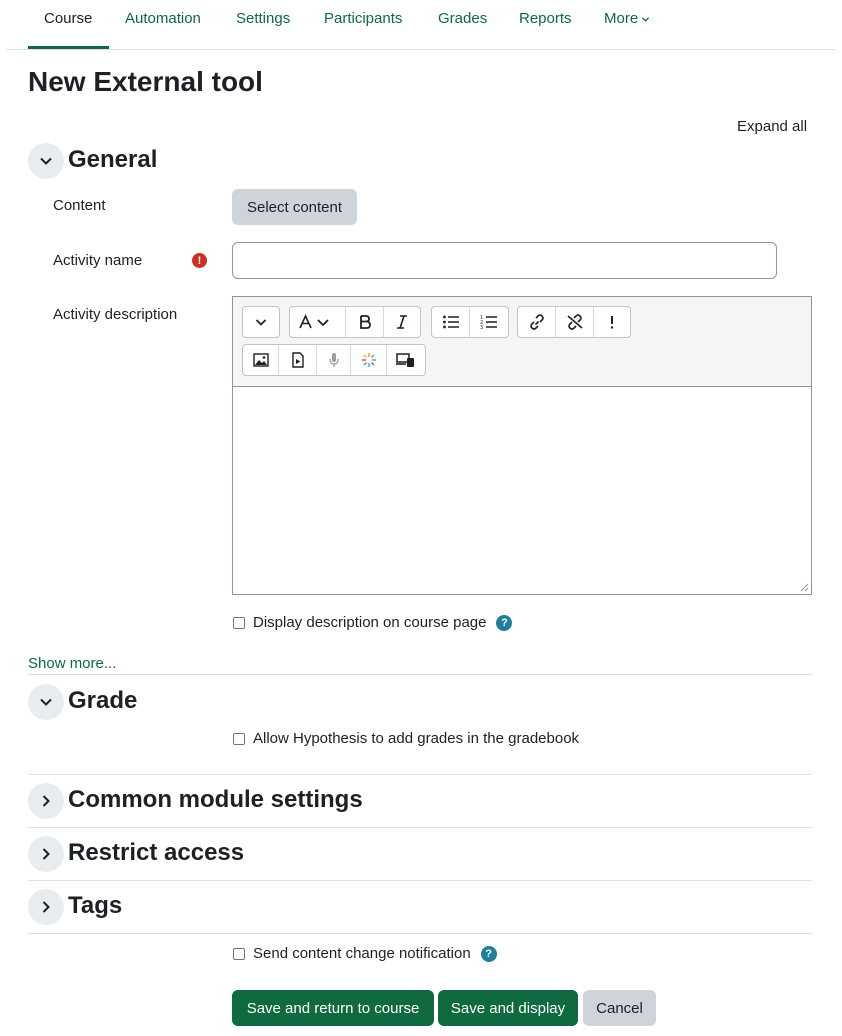  I want to click on section-title-restrict-access: Restrict access, so click(156, 853).